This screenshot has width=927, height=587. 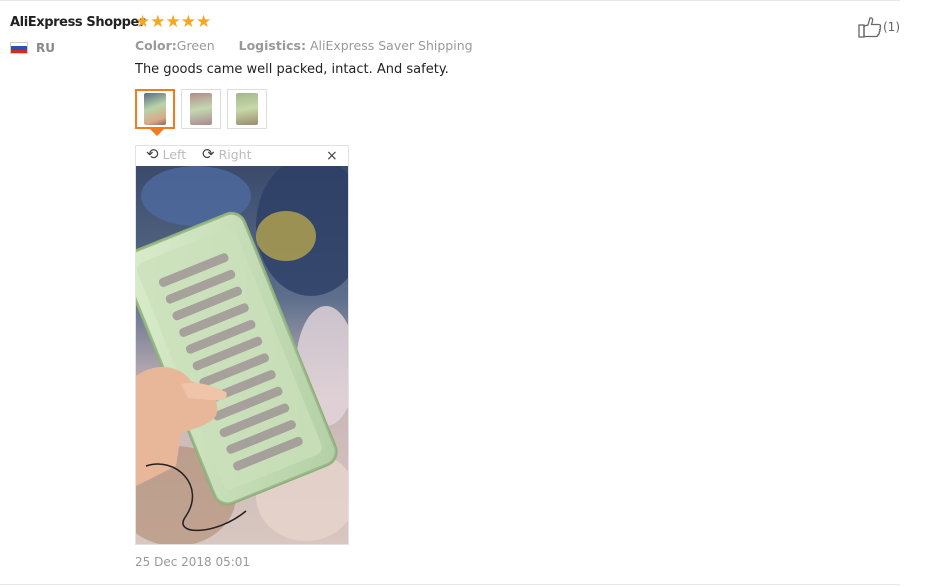 I want to click on viewer-toolbar: ⟲ Left ⟳ Right ×, so click(x=242, y=156).